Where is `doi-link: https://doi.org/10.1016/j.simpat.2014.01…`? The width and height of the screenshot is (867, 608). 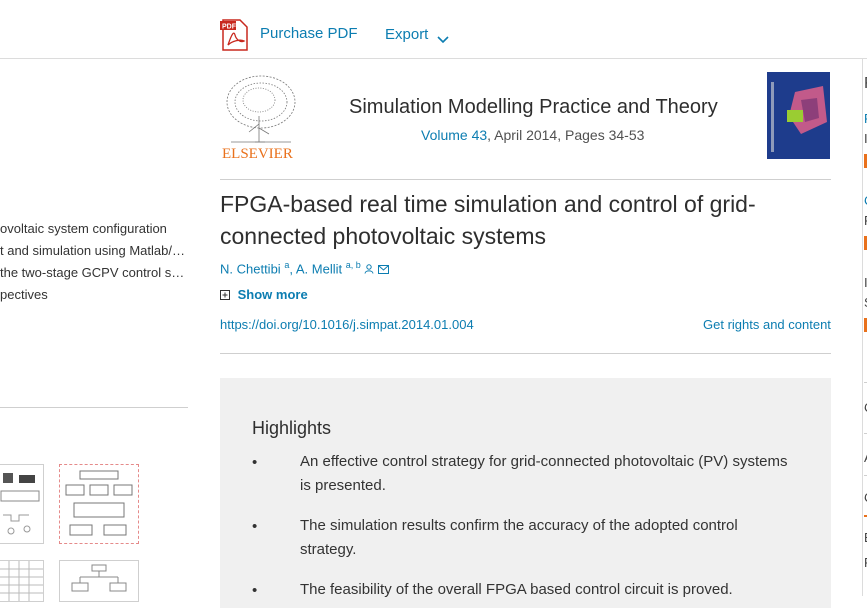 doi-link: https://doi.org/10.1016/j.simpat.2014.01… is located at coordinates (347, 324).